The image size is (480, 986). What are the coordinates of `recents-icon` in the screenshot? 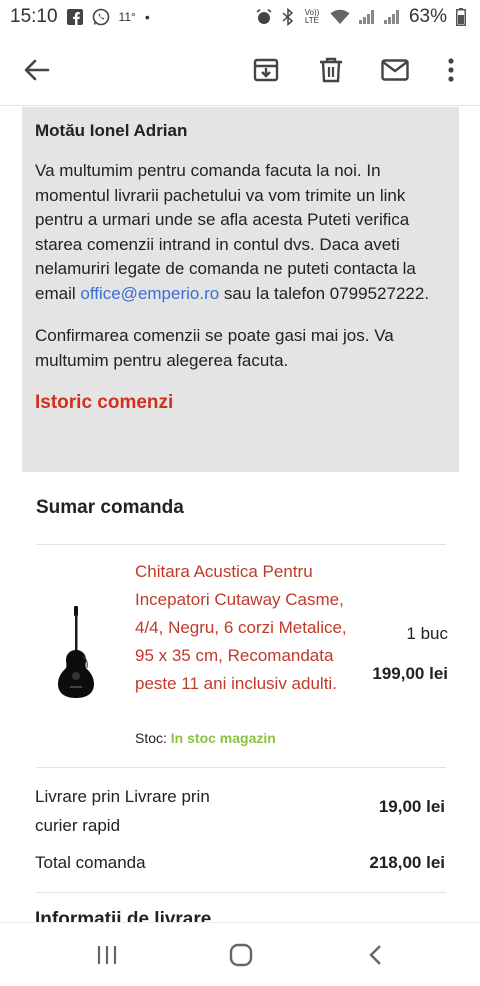 It's located at (107, 955).